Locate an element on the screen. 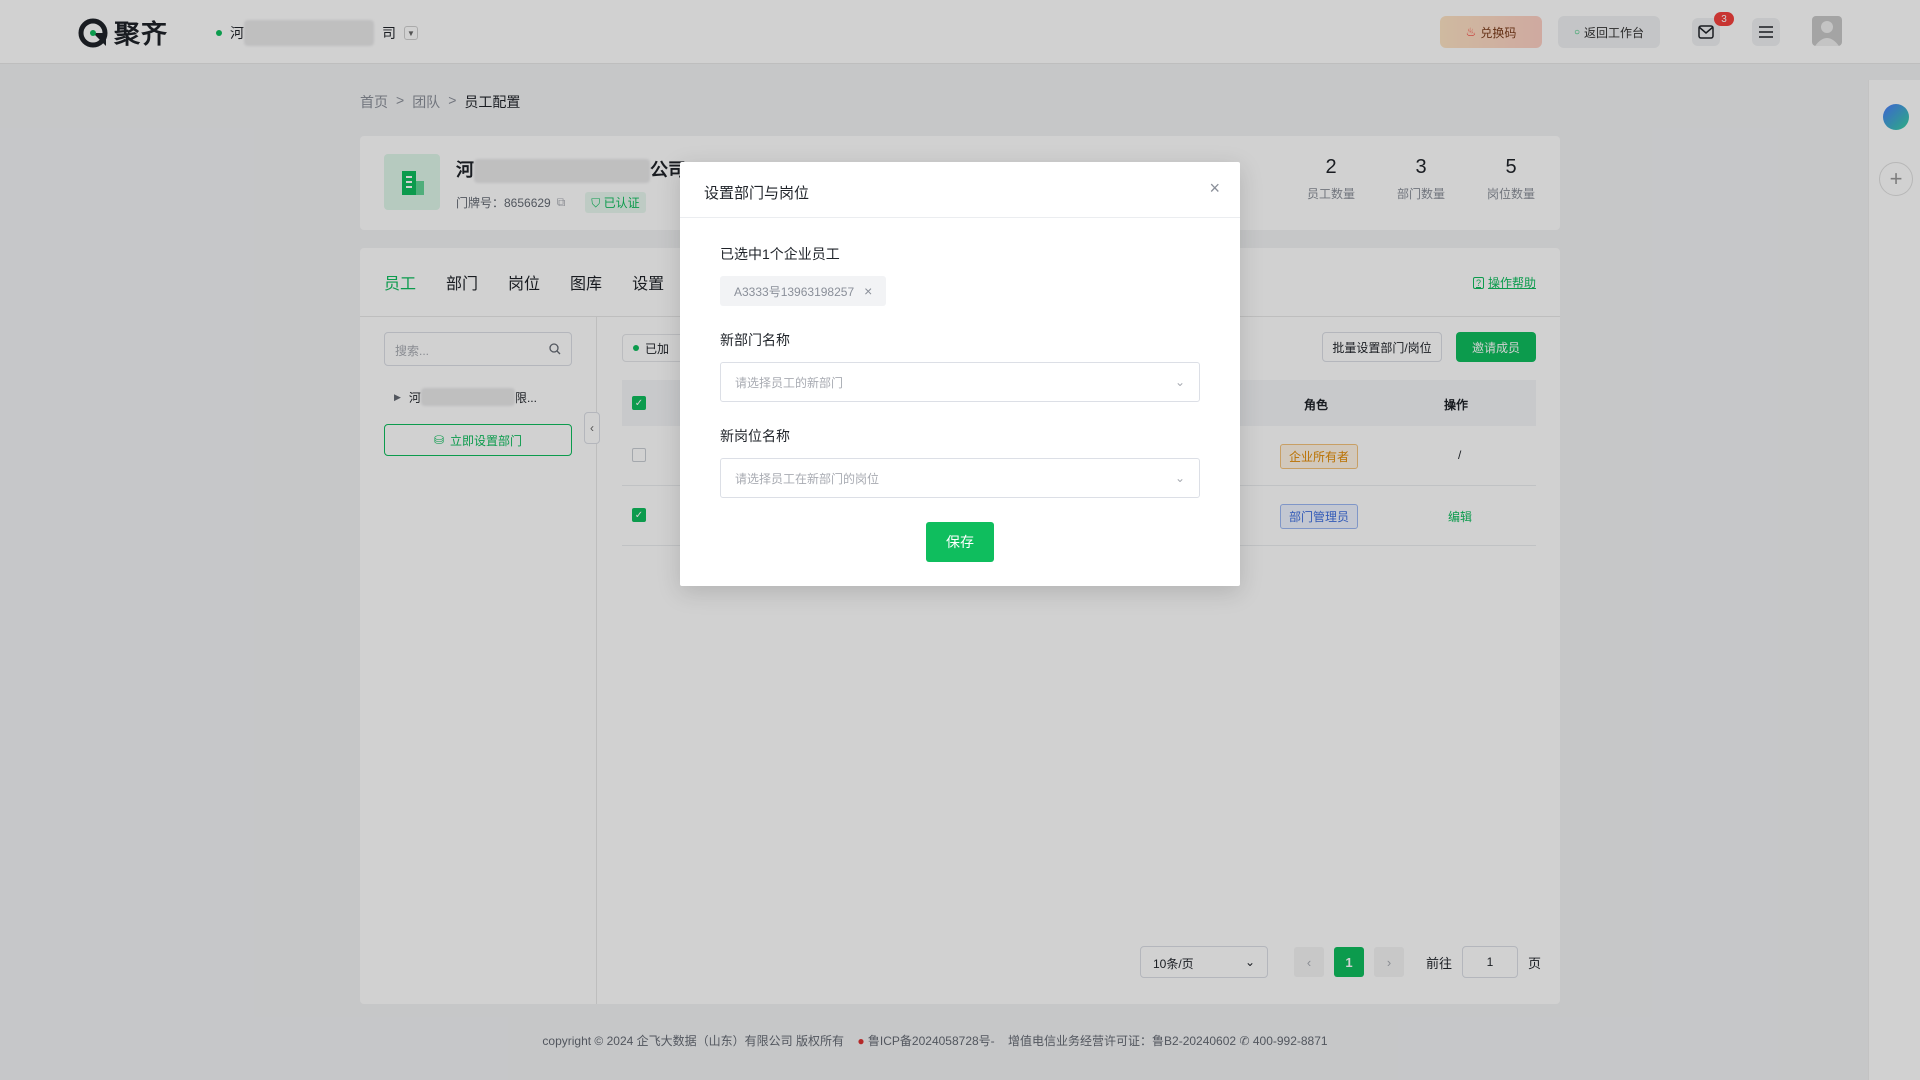 The image size is (1920, 1080). save-button: 保存 is located at coordinates (960, 542).